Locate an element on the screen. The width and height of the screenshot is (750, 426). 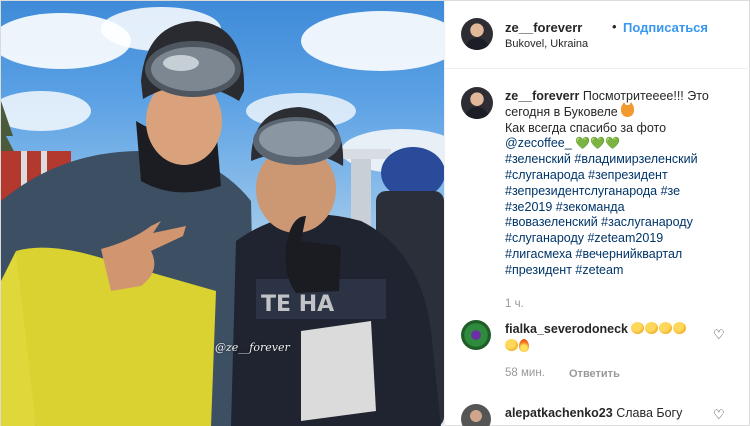
hashtag-line: #зеленский #владимирзеленский is located at coordinates (624, 160).